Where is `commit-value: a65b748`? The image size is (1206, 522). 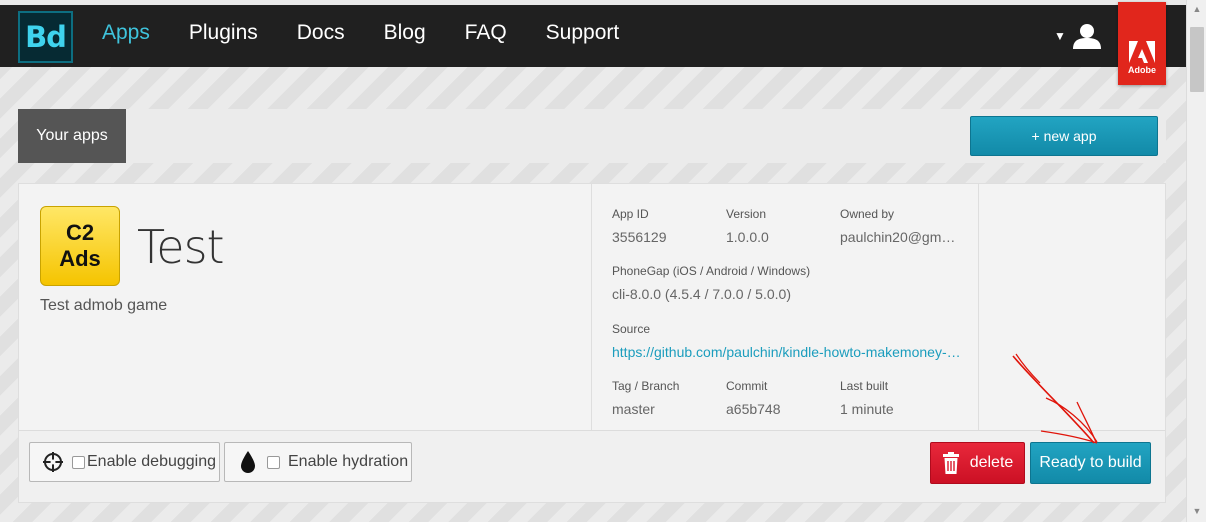 commit-value: a65b748 is located at coordinates (753, 409).